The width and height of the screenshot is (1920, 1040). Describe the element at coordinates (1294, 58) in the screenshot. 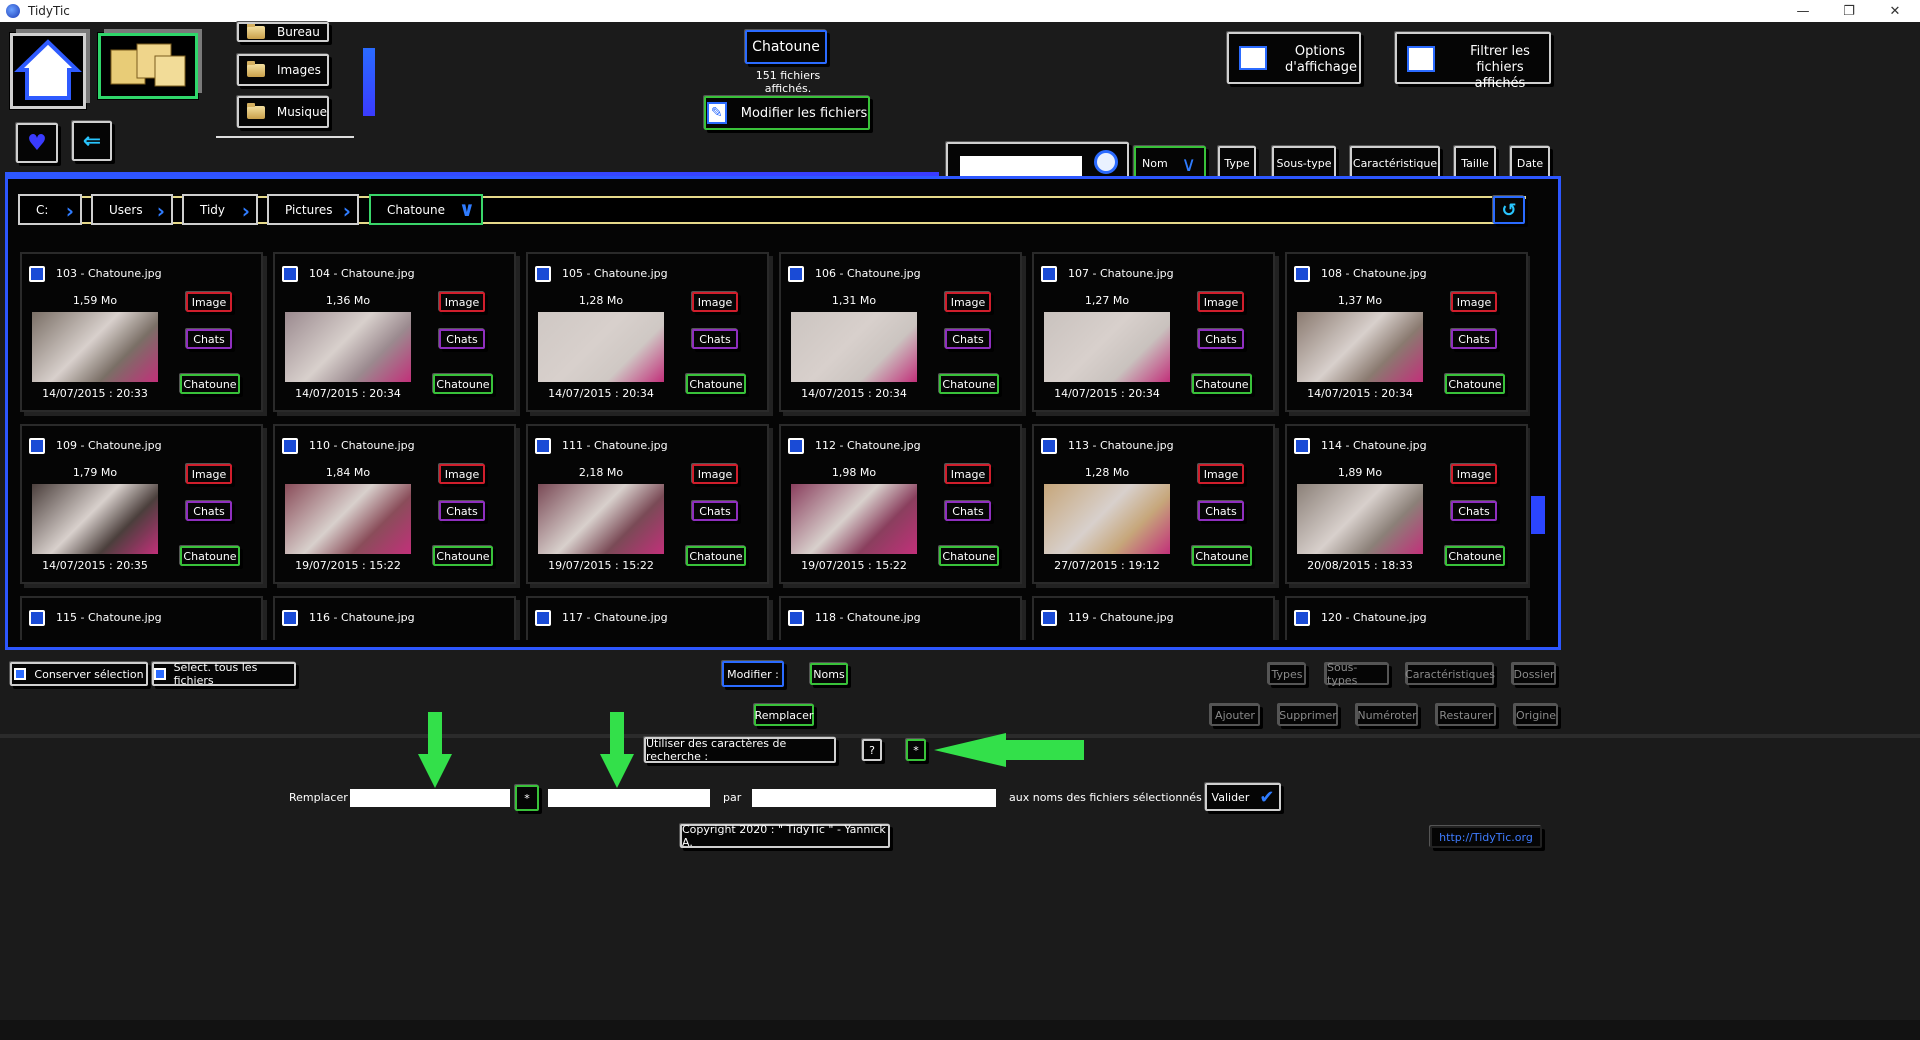

I see `display-options-button: Options d'affichage` at that location.